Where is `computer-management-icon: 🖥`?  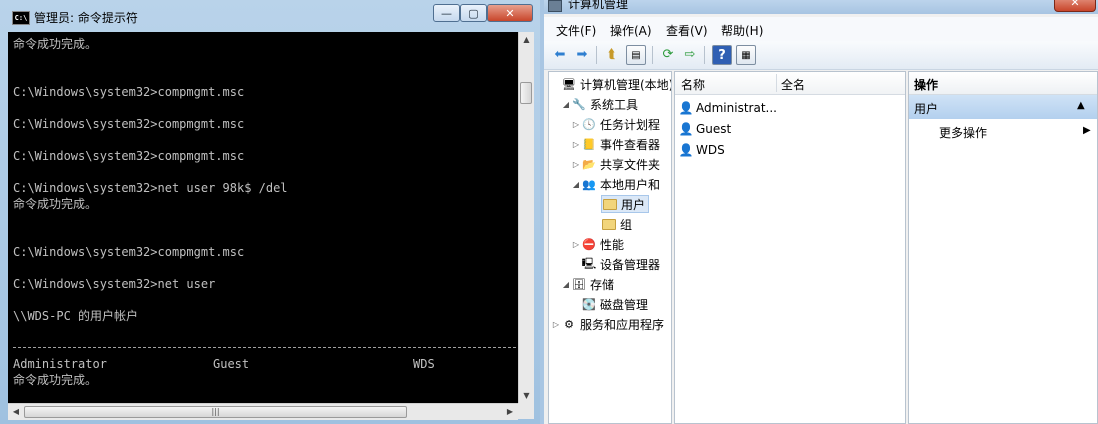 computer-management-icon: 🖥 is located at coordinates (569, 84).